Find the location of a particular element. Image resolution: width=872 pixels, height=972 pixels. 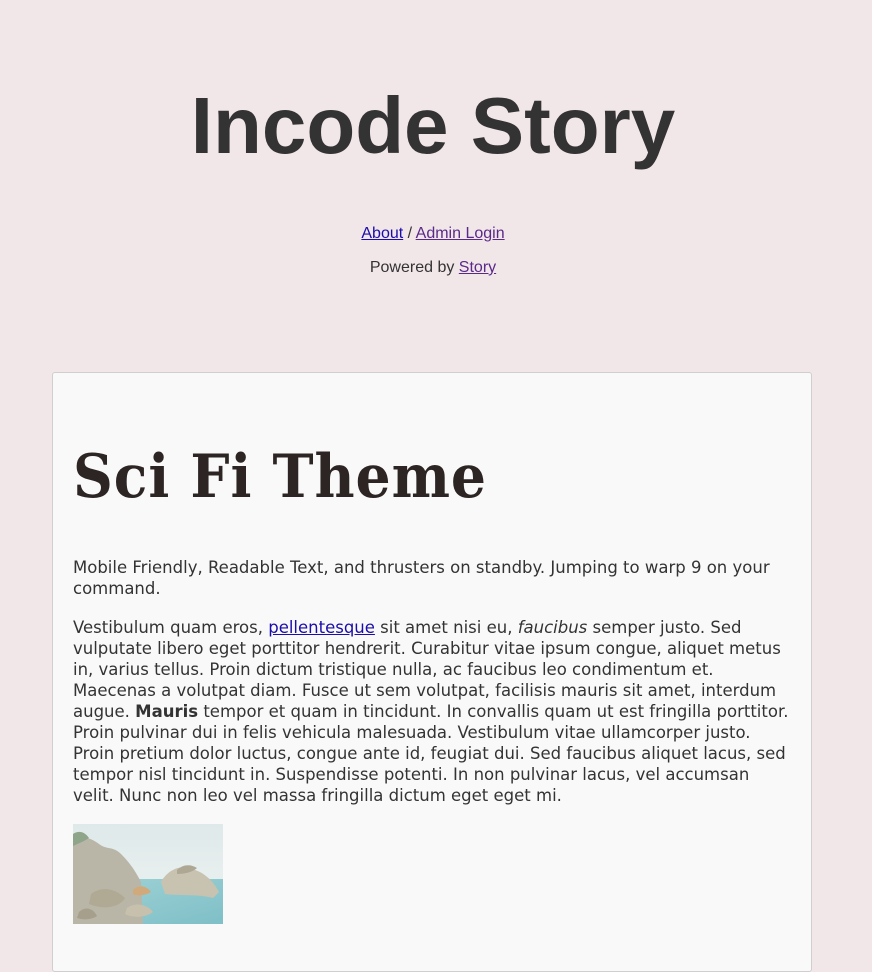

site-title: Incode Story is located at coordinates (433, 125).